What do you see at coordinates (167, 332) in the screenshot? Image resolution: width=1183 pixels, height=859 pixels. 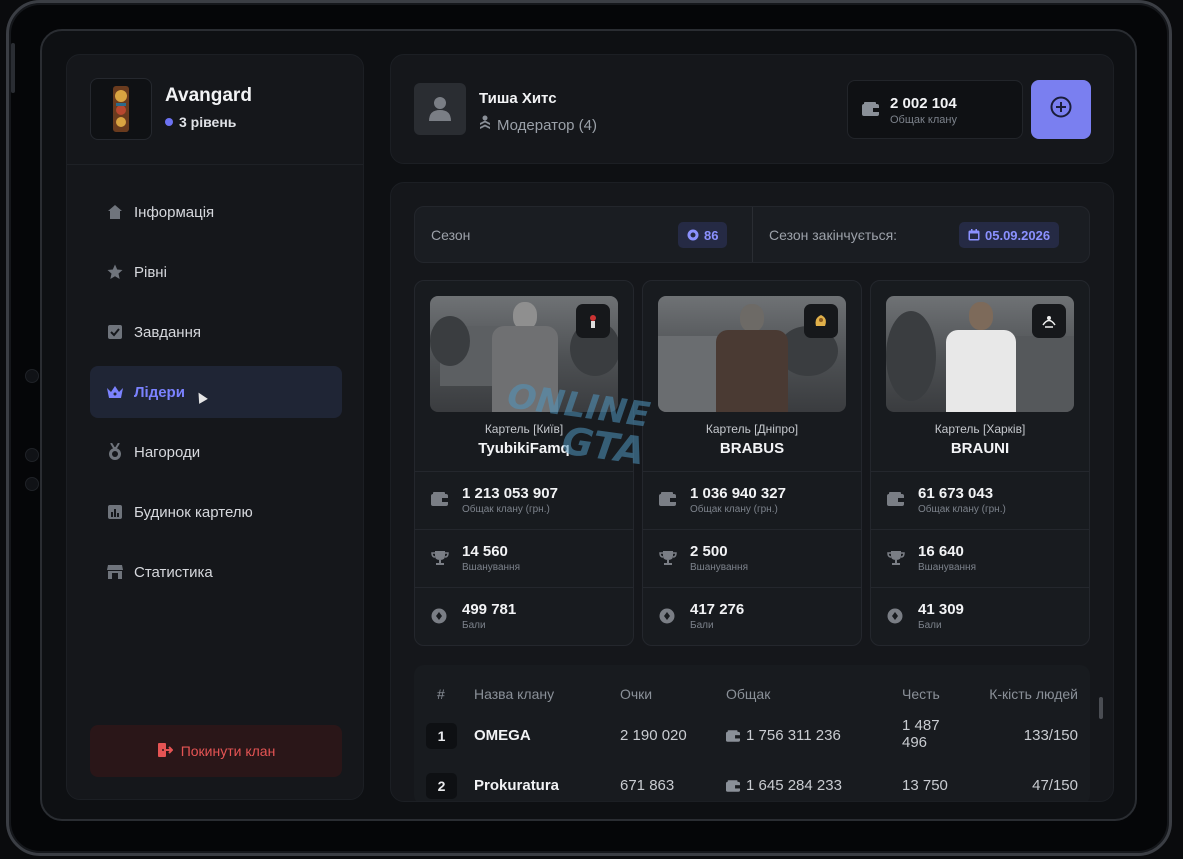 I see `sidebar-item-label: Завдання` at bounding box center [167, 332].